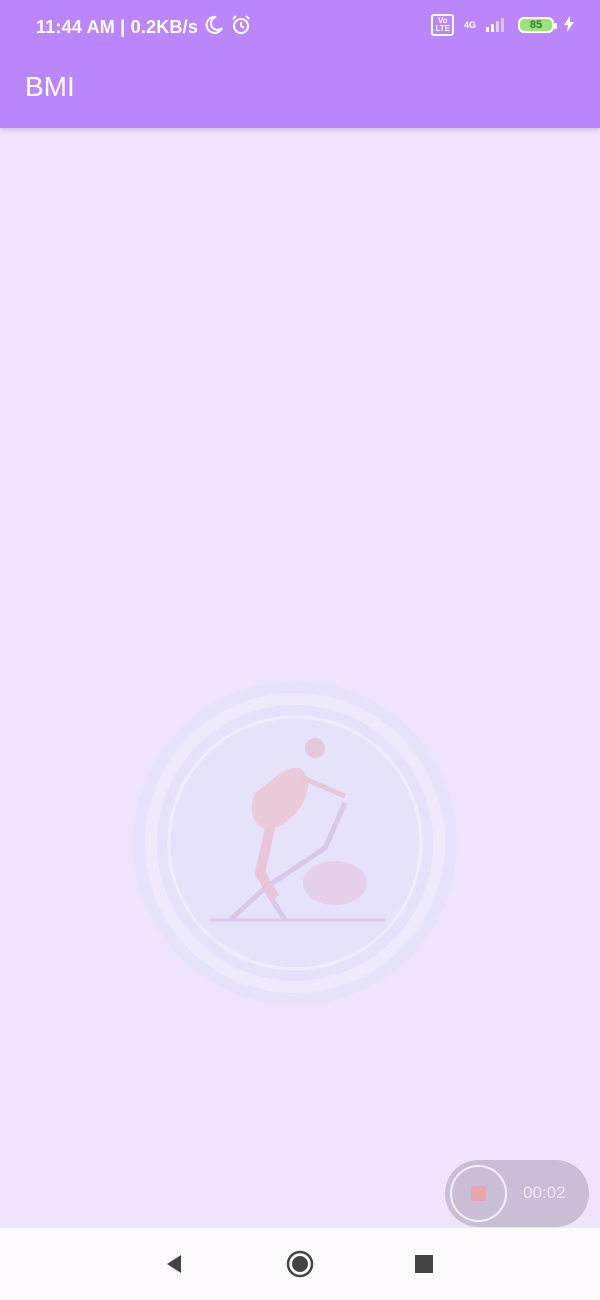 This screenshot has width=600, height=1300. I want to click on back-icon, so click(174, 1264).